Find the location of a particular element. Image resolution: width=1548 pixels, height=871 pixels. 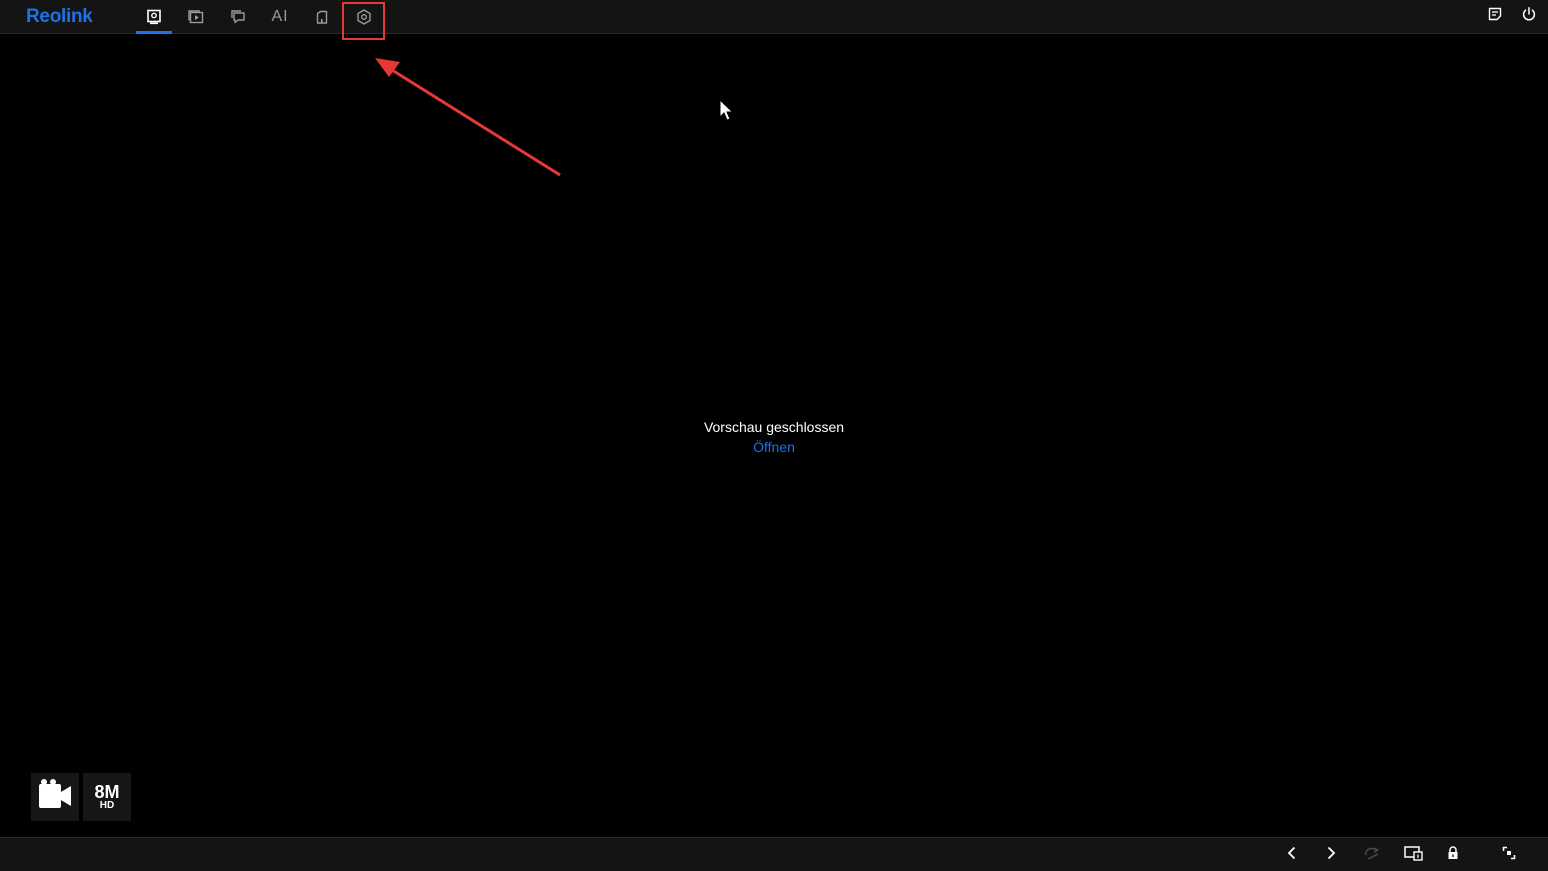

chevron-right-icon is located at coordinates (1331, 855).